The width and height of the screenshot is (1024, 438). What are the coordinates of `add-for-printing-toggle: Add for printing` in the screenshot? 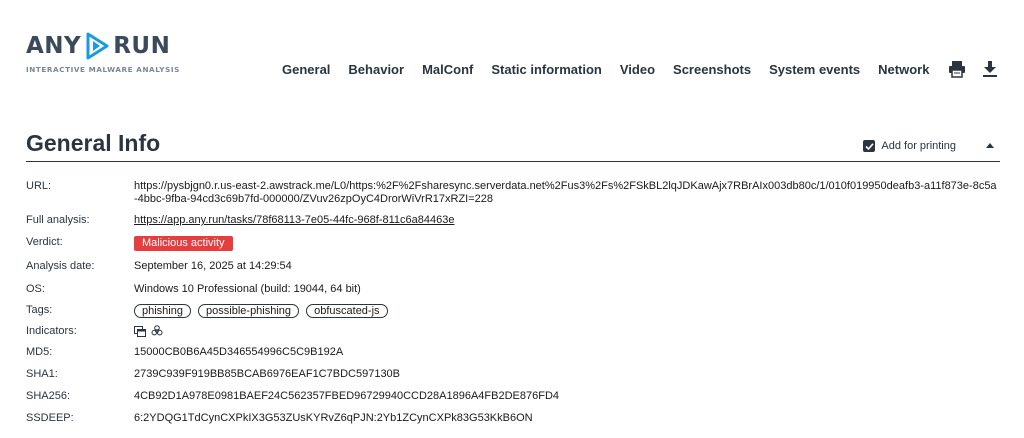 It's located at (909, 146).